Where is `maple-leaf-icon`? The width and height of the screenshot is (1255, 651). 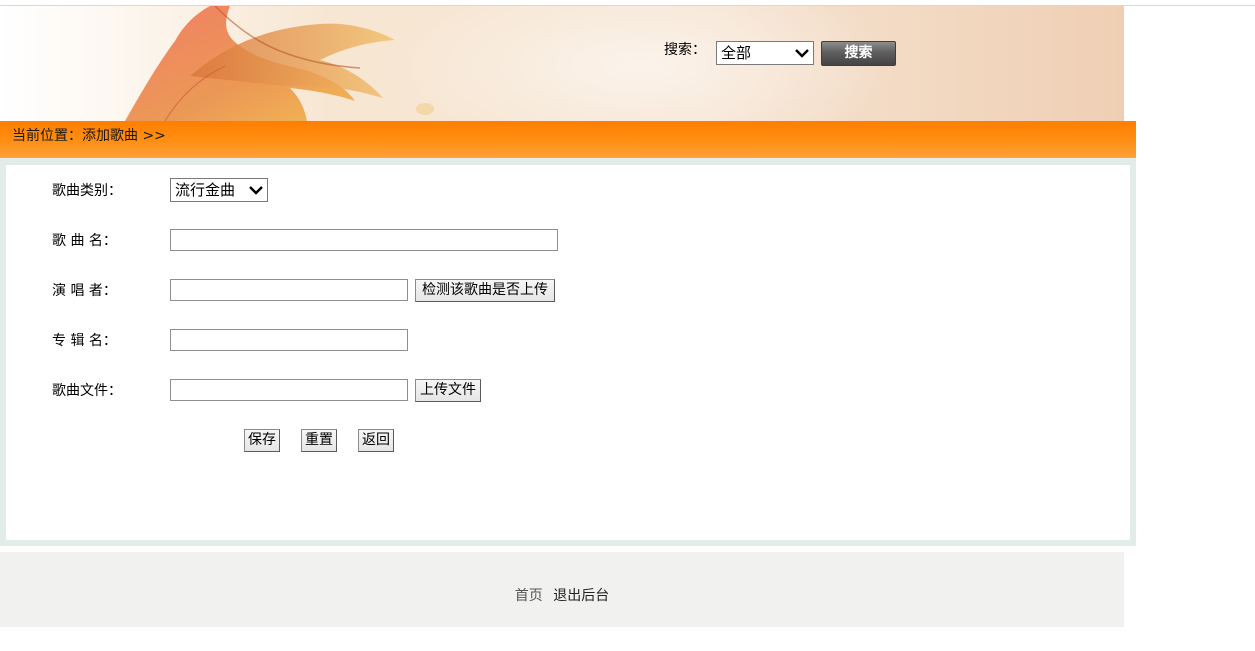 maple-leaf-icon is located at coordinates (279, 63).